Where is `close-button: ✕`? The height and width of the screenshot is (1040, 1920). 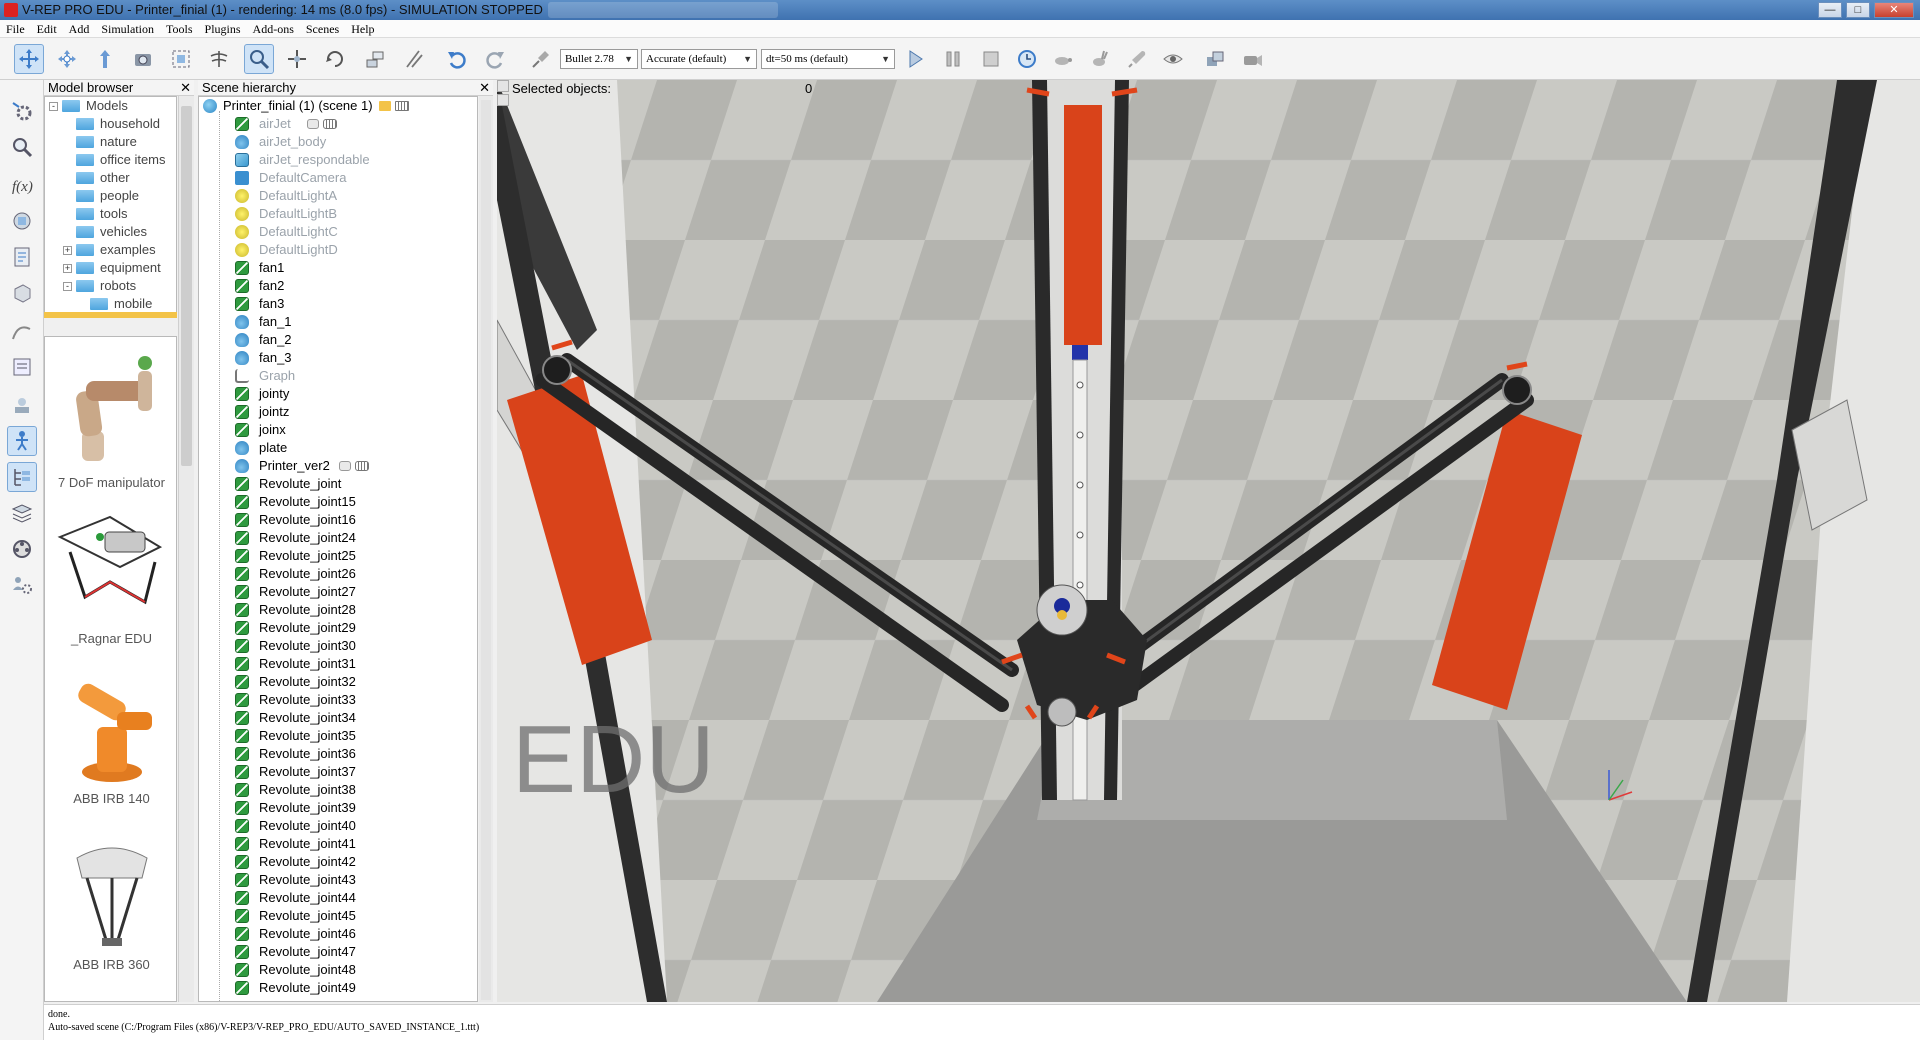 close-button: ✕ is located at coordinates (1894, 10).